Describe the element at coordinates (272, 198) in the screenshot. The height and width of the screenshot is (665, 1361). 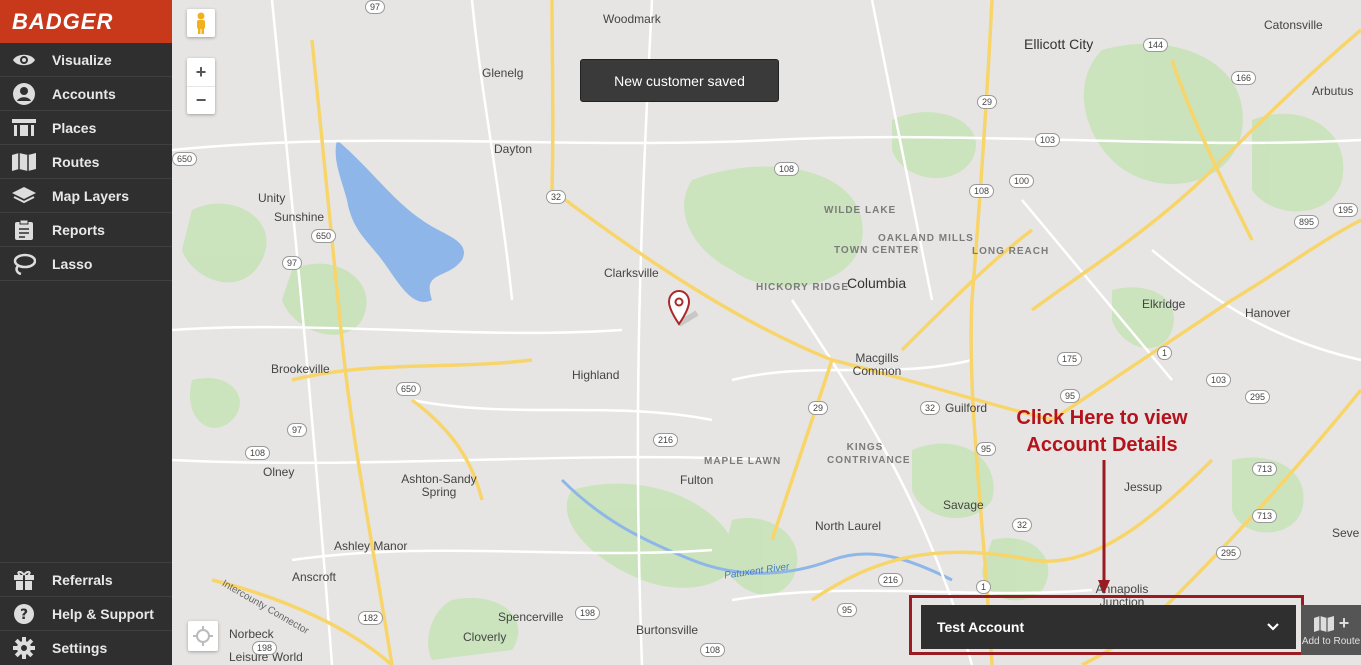
I see `place-label: Unity` at that location.